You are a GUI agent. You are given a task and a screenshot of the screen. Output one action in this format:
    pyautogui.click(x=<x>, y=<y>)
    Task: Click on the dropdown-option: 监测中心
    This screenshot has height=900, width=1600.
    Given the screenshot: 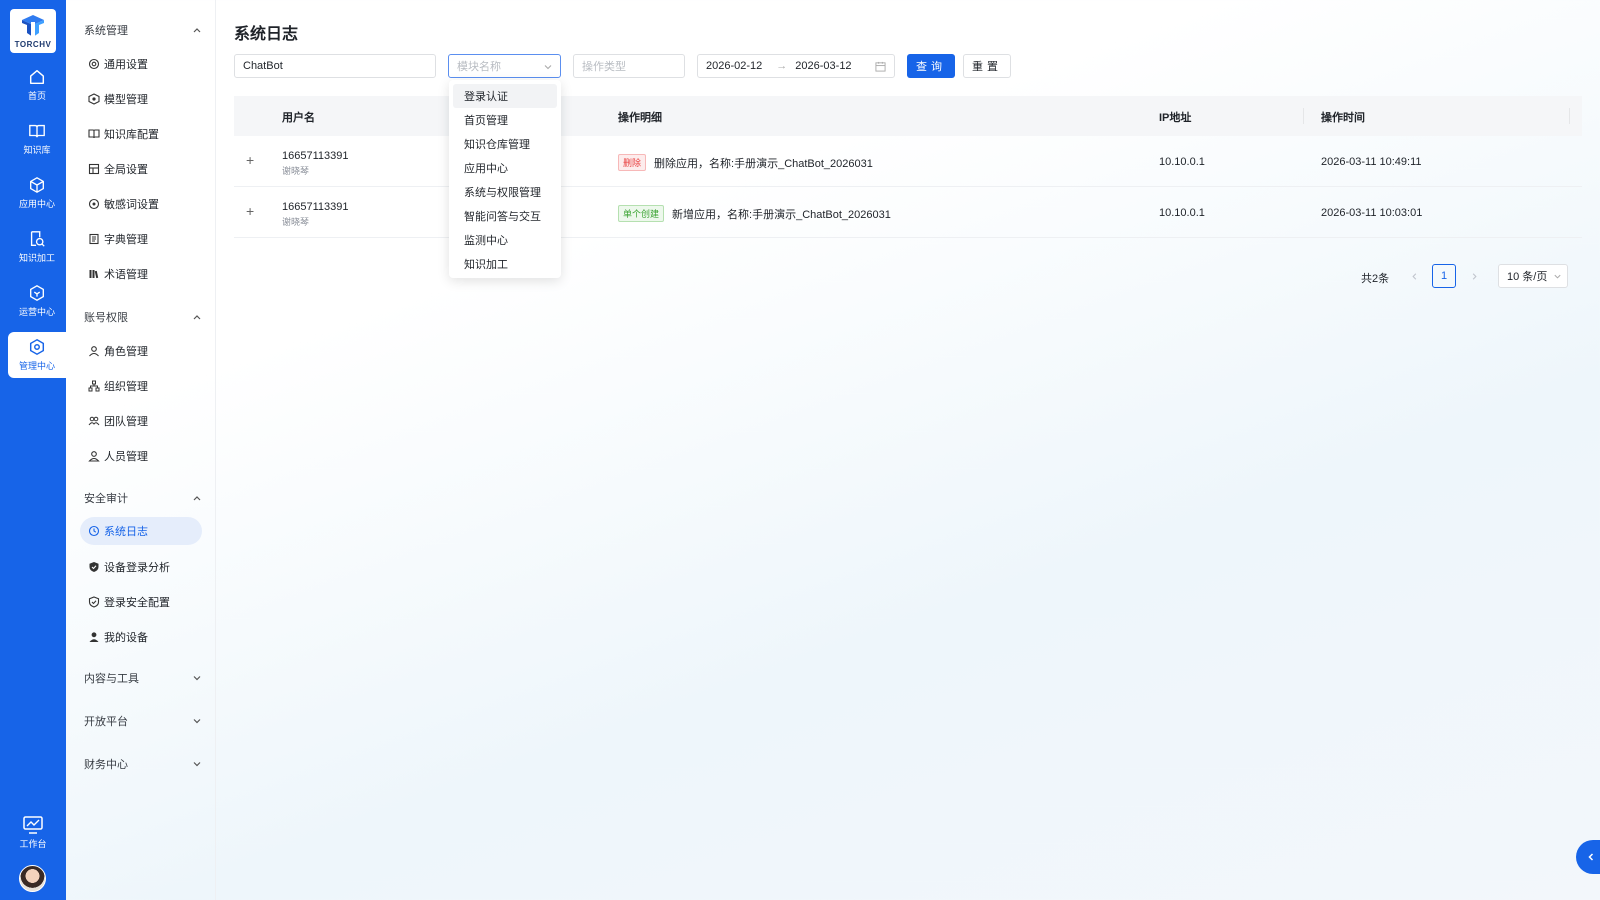 What is the action you would take?
    pyautogui.click(x=505, y=240)
    